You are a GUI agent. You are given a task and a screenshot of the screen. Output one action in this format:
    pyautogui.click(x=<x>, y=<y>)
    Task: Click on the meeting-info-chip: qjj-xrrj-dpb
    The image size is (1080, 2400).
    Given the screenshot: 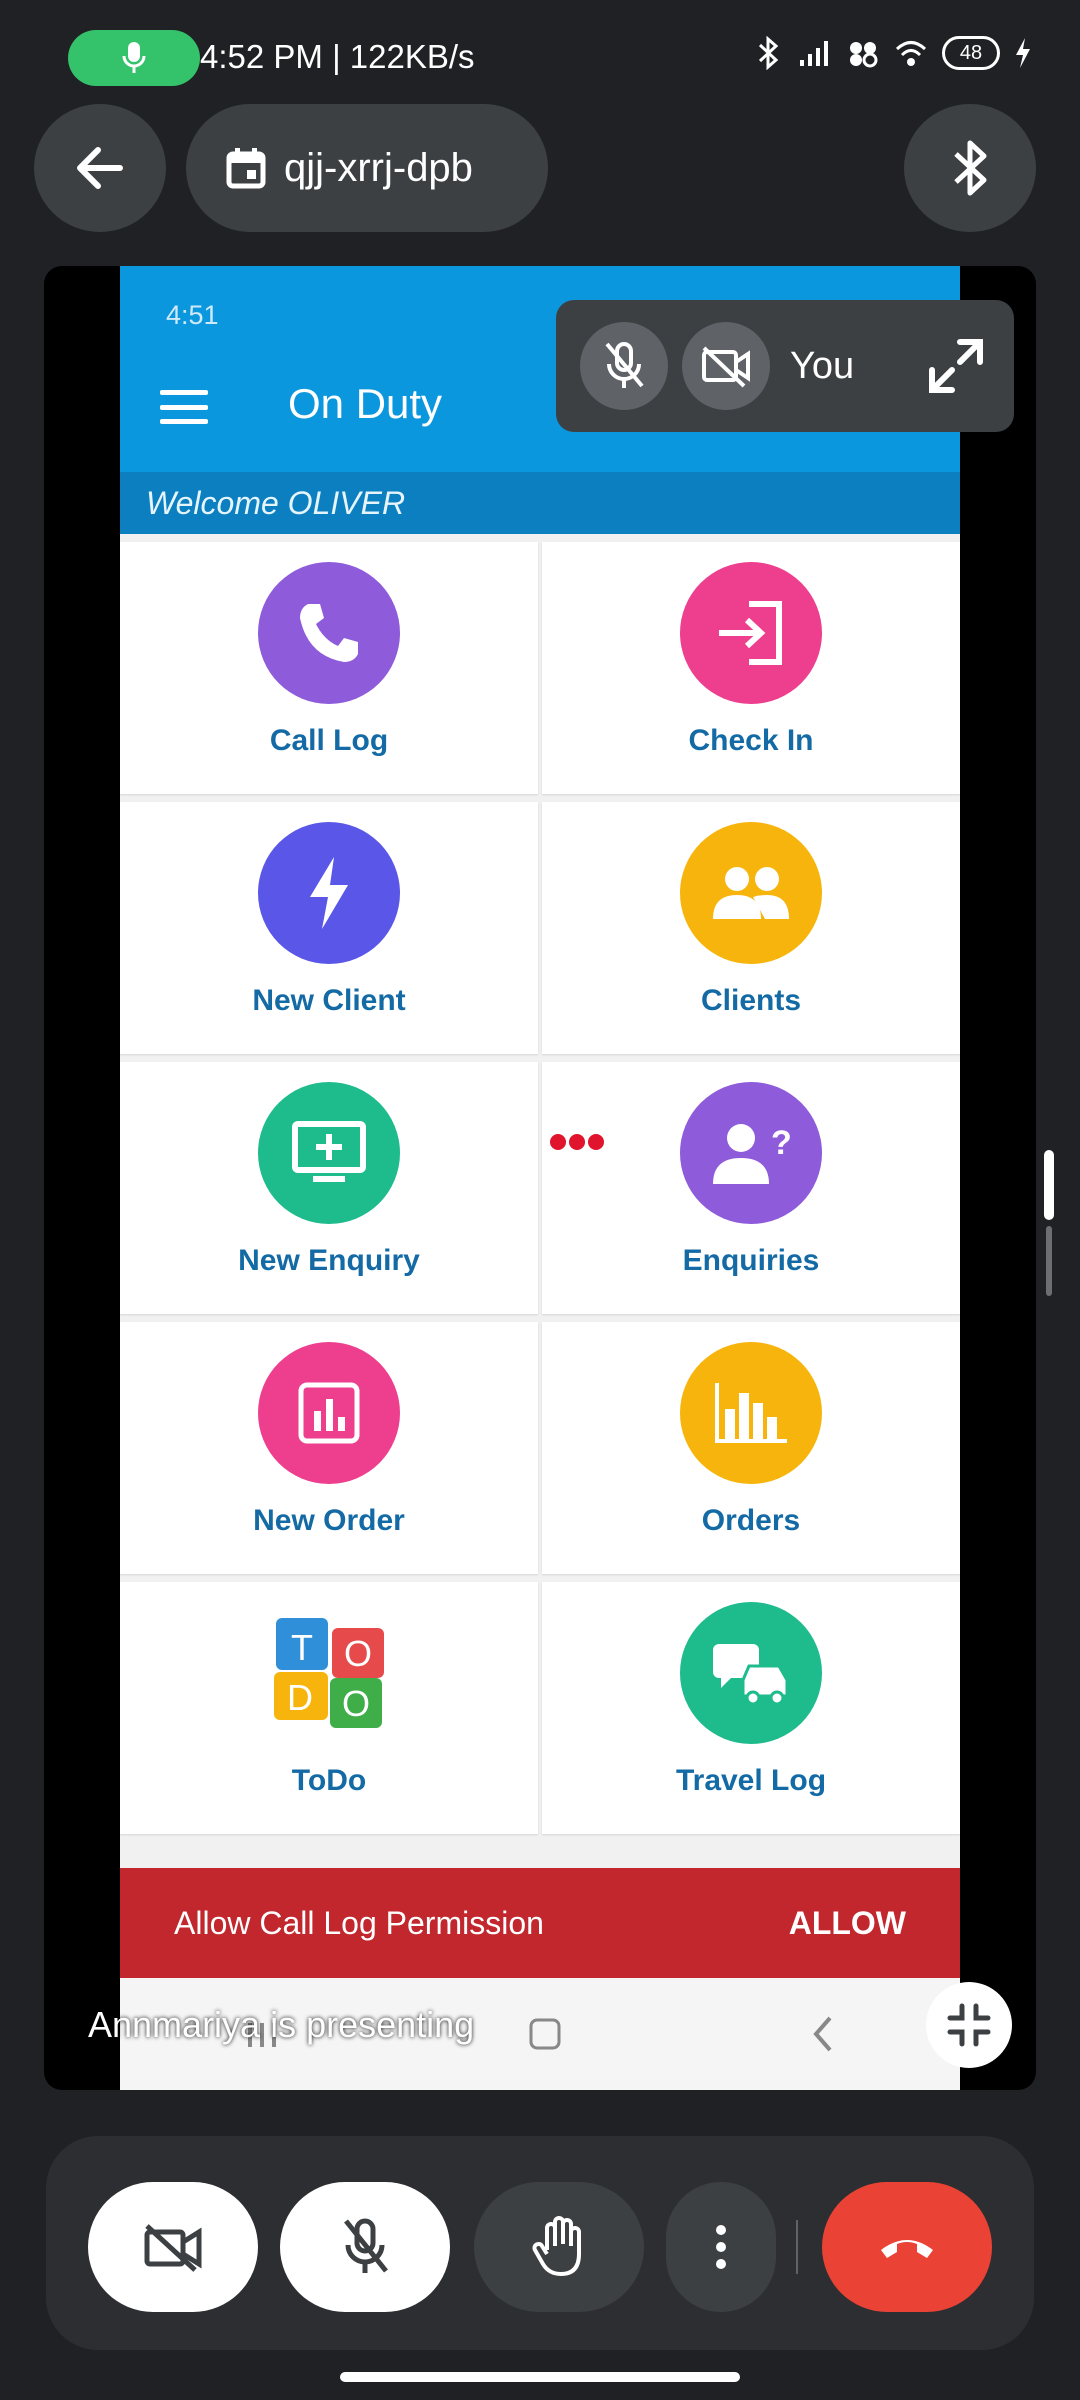 What is the action you would take?
    pyautogui.click(x=367, y=168)
    